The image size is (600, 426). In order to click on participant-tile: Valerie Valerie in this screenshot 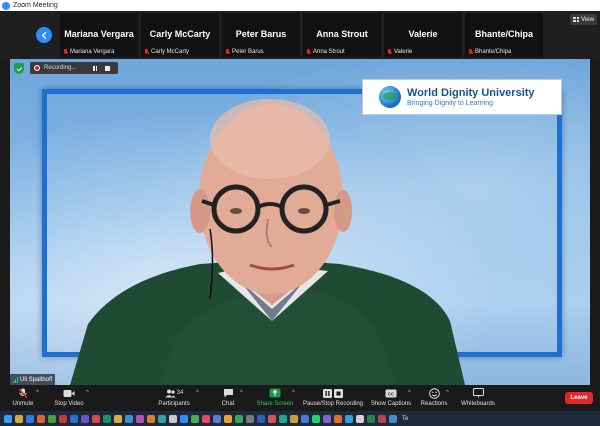, I will do `click(423, 35)`.